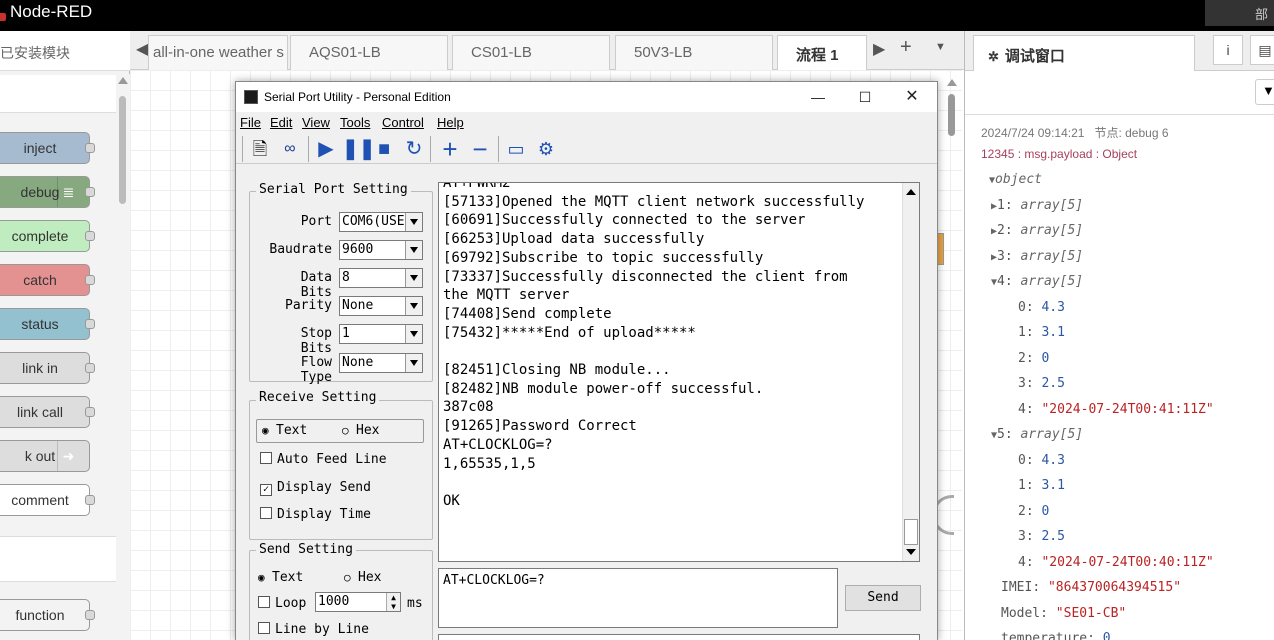 The image size is (1274, 640). I want to click on menu-tools: Tools, so click(355, 122).